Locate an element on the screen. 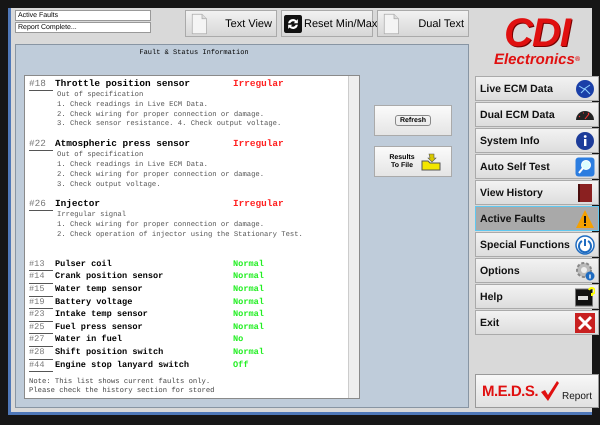 The image size is (600, 425). sensor-code: #44 is located at coordinates (41, 366).